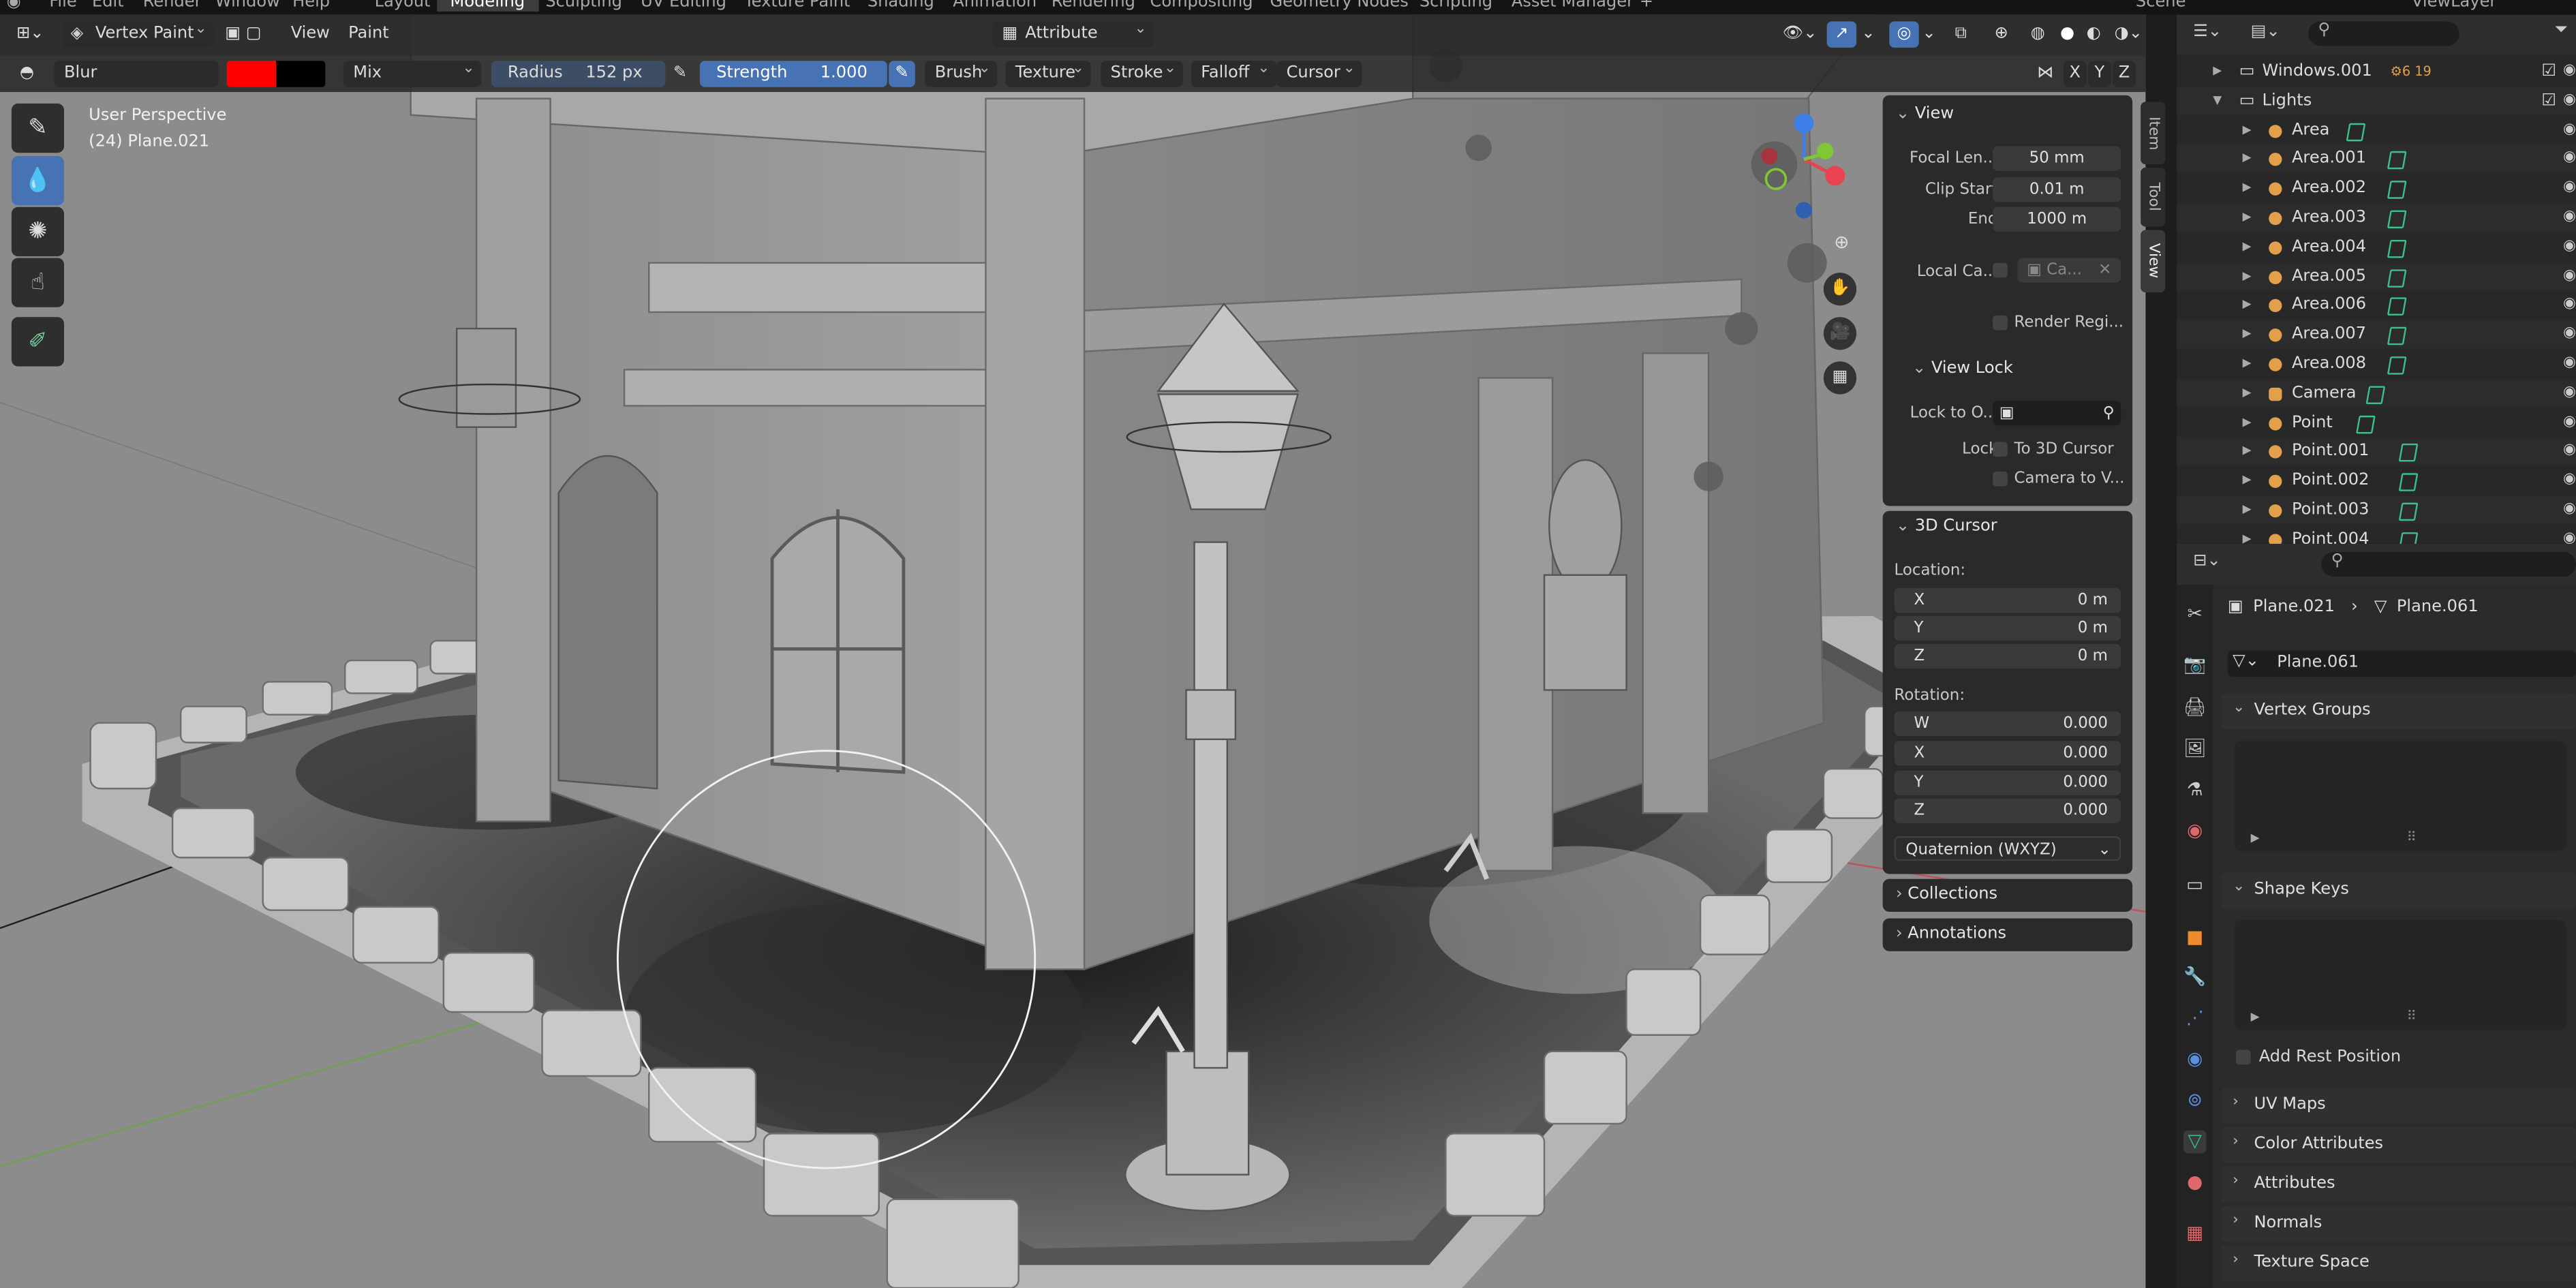 The height and width of the screenshot is (1288, 2576). Describe the element at coordinates (2398, 1263) in the screenshot. I see `texture-space-section: › Texture Space` at that location.